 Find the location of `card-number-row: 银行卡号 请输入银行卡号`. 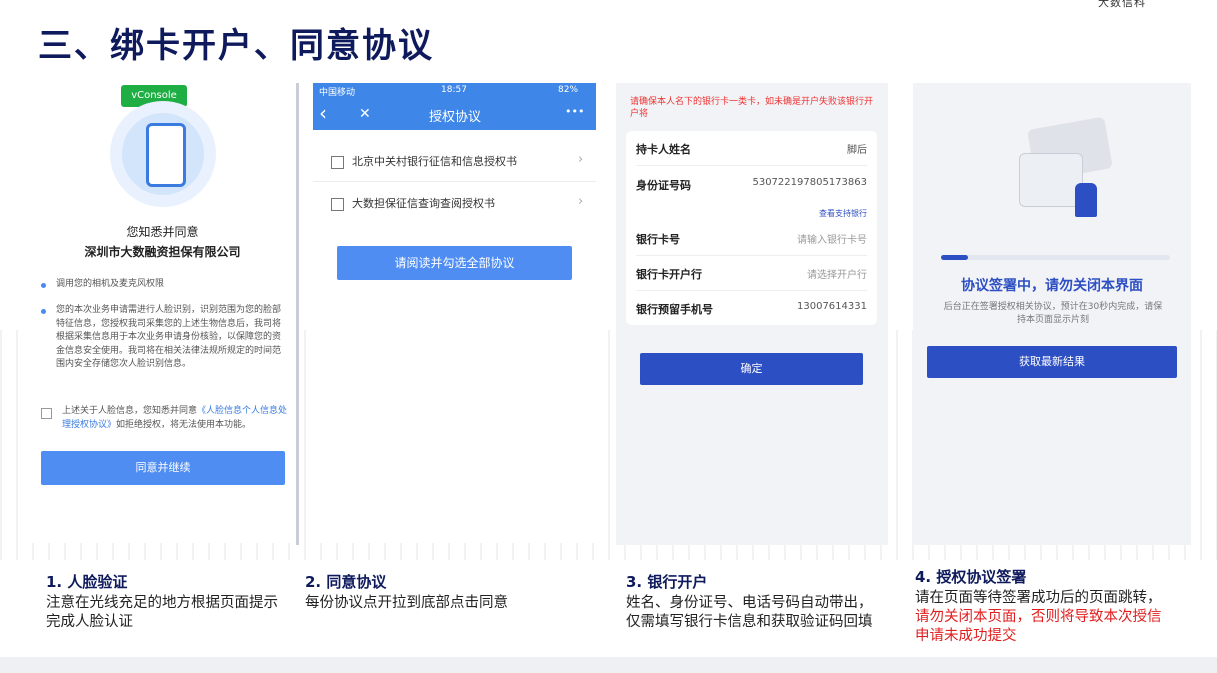

card-number-row: 银行卡号 请输入银行卡号 is located at coordinates (751, 238).